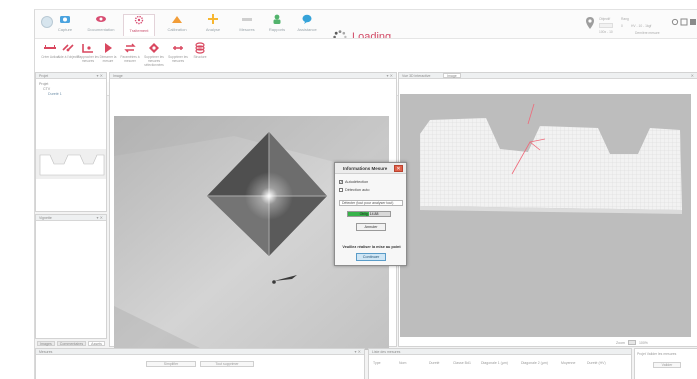 The width and height of the screenshot is (697, 379). Describe the element at coordinates (139, 20) in the screenshot. I see `gear-icon` at that location.